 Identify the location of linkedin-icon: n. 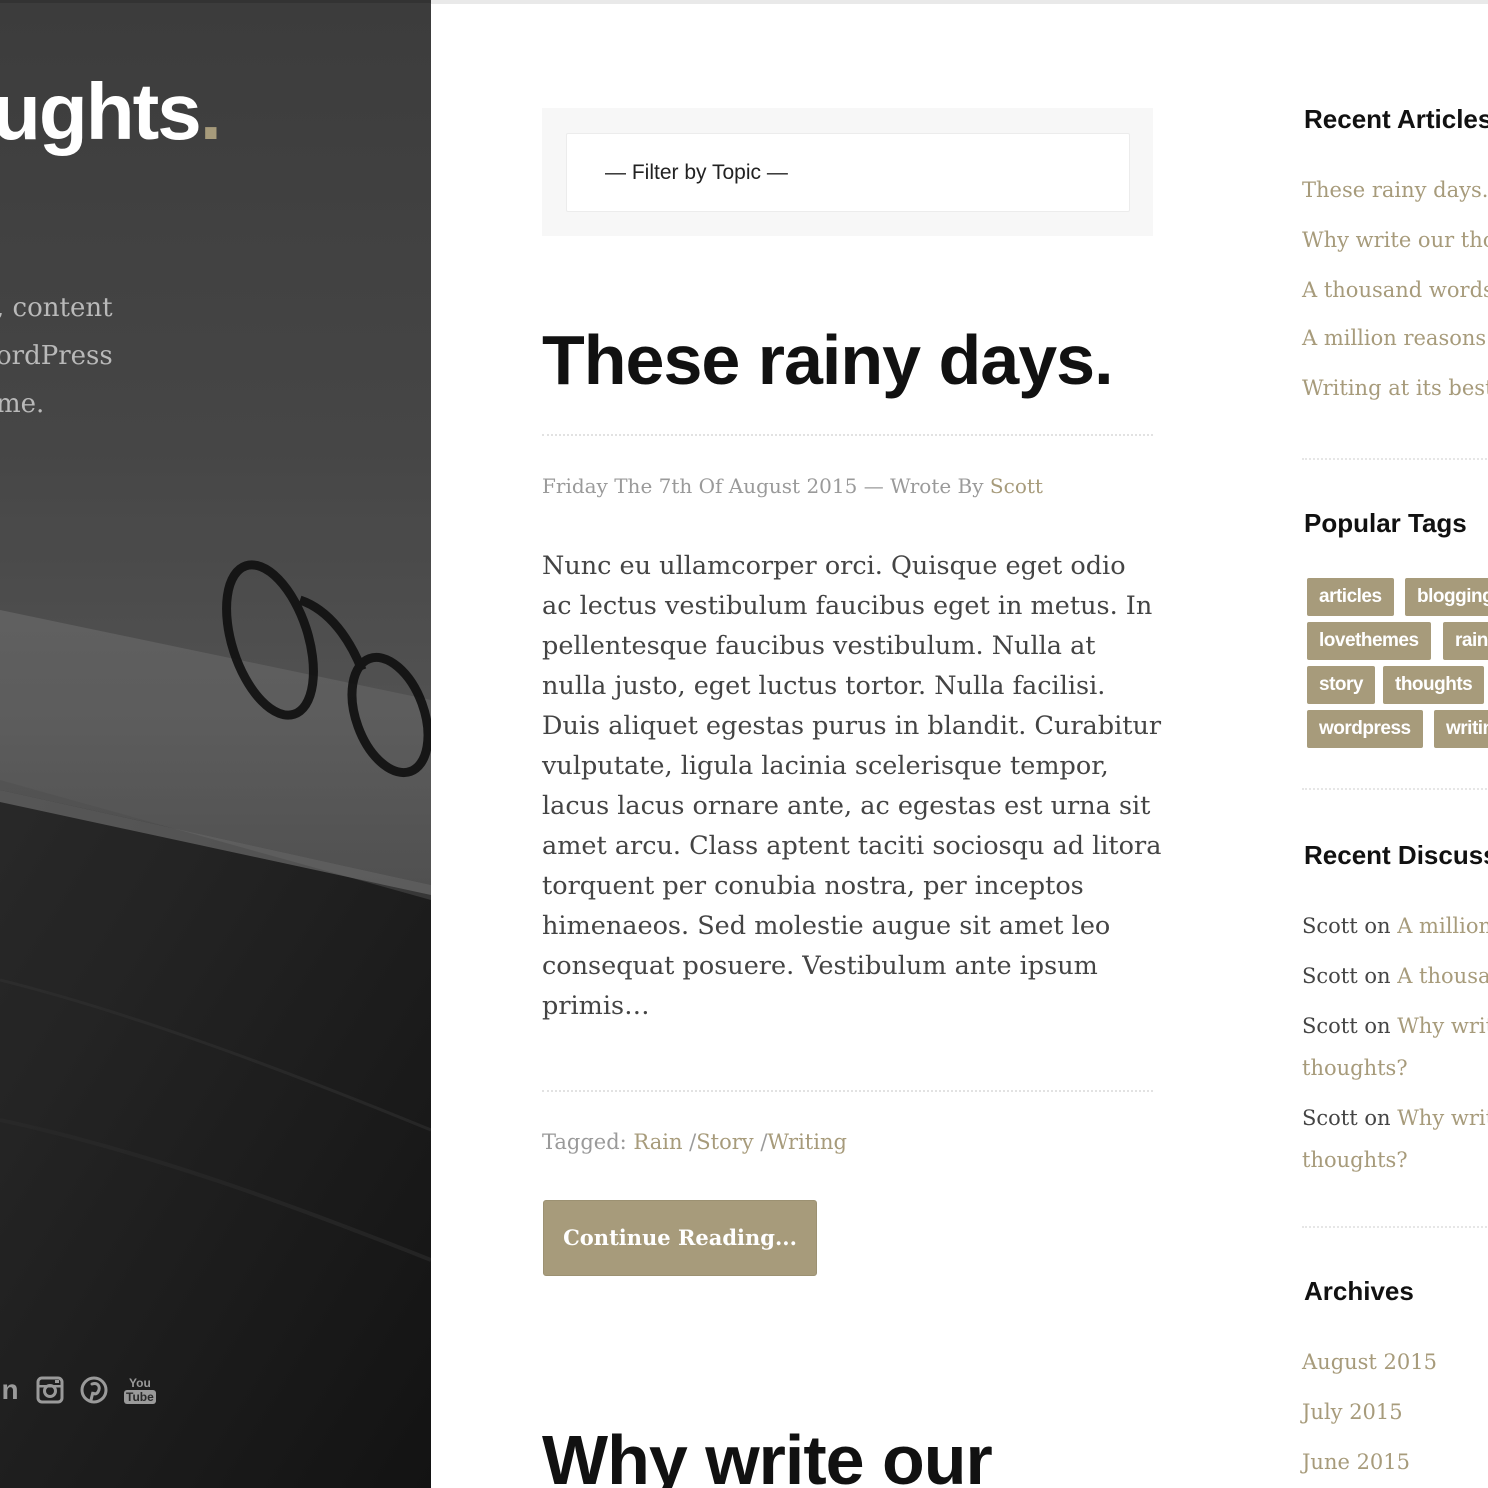
(10, 1390).